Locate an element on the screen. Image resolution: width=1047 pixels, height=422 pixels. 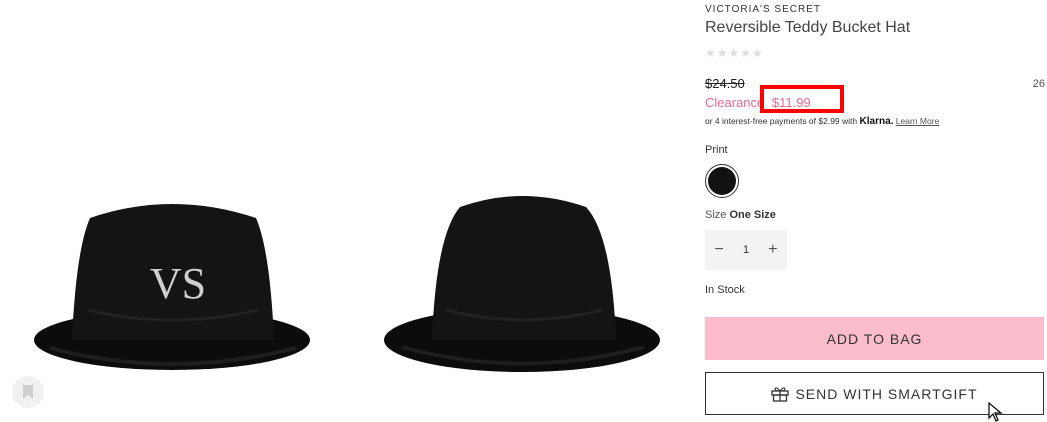
smartgift-label: SEND WITH SMARTGIFT is located at coordinates (886, 393).